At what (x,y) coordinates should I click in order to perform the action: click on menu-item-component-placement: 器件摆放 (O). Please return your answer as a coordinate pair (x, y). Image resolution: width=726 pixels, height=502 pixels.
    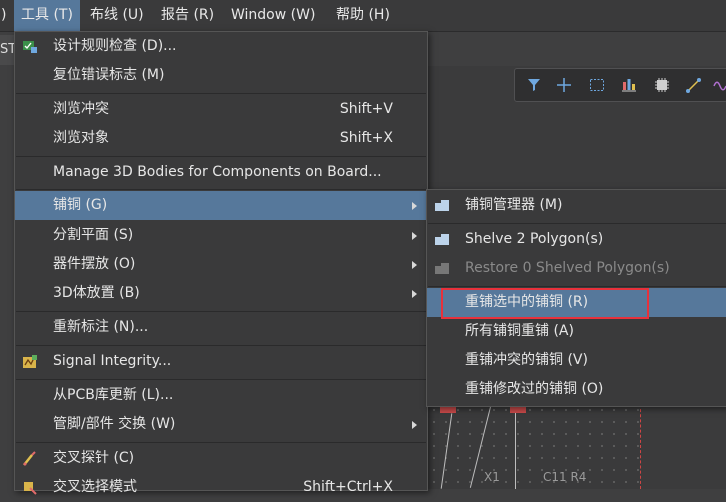
    Looking at the image, I should click on (221, 264).